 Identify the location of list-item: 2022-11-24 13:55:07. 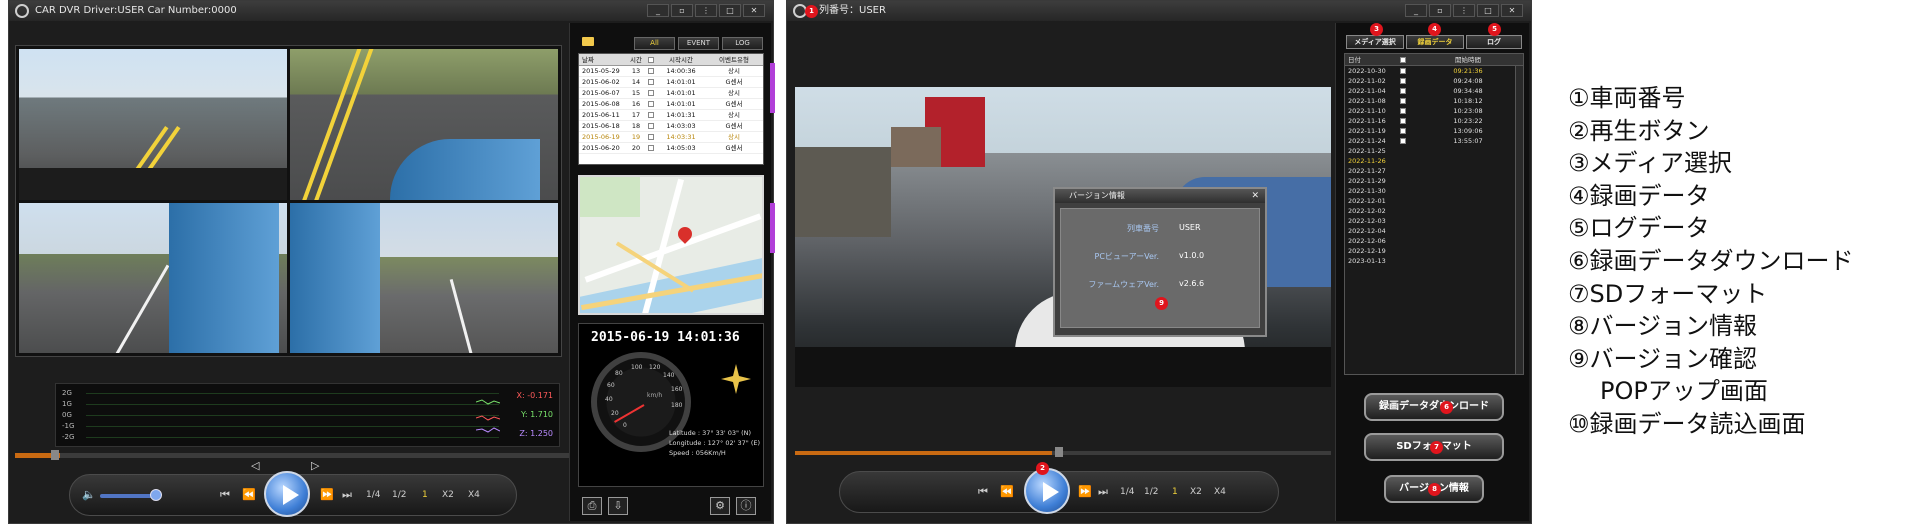
(1434, 141).